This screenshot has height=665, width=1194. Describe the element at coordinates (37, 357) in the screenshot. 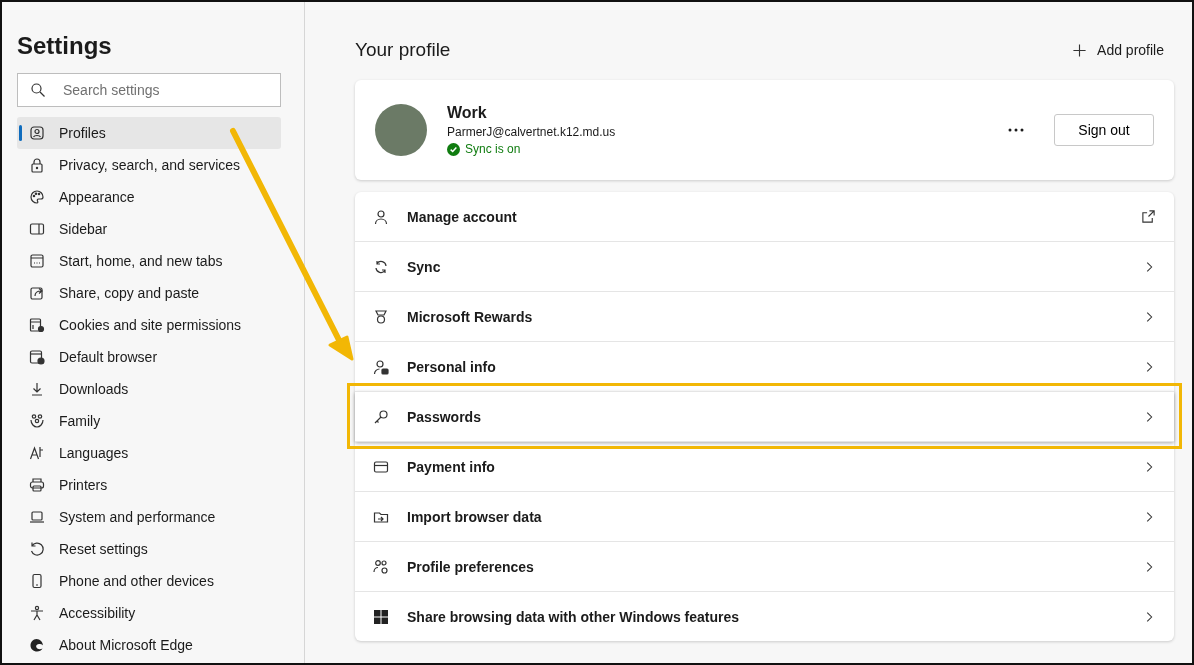

I see `browser-check-icon` at that location.